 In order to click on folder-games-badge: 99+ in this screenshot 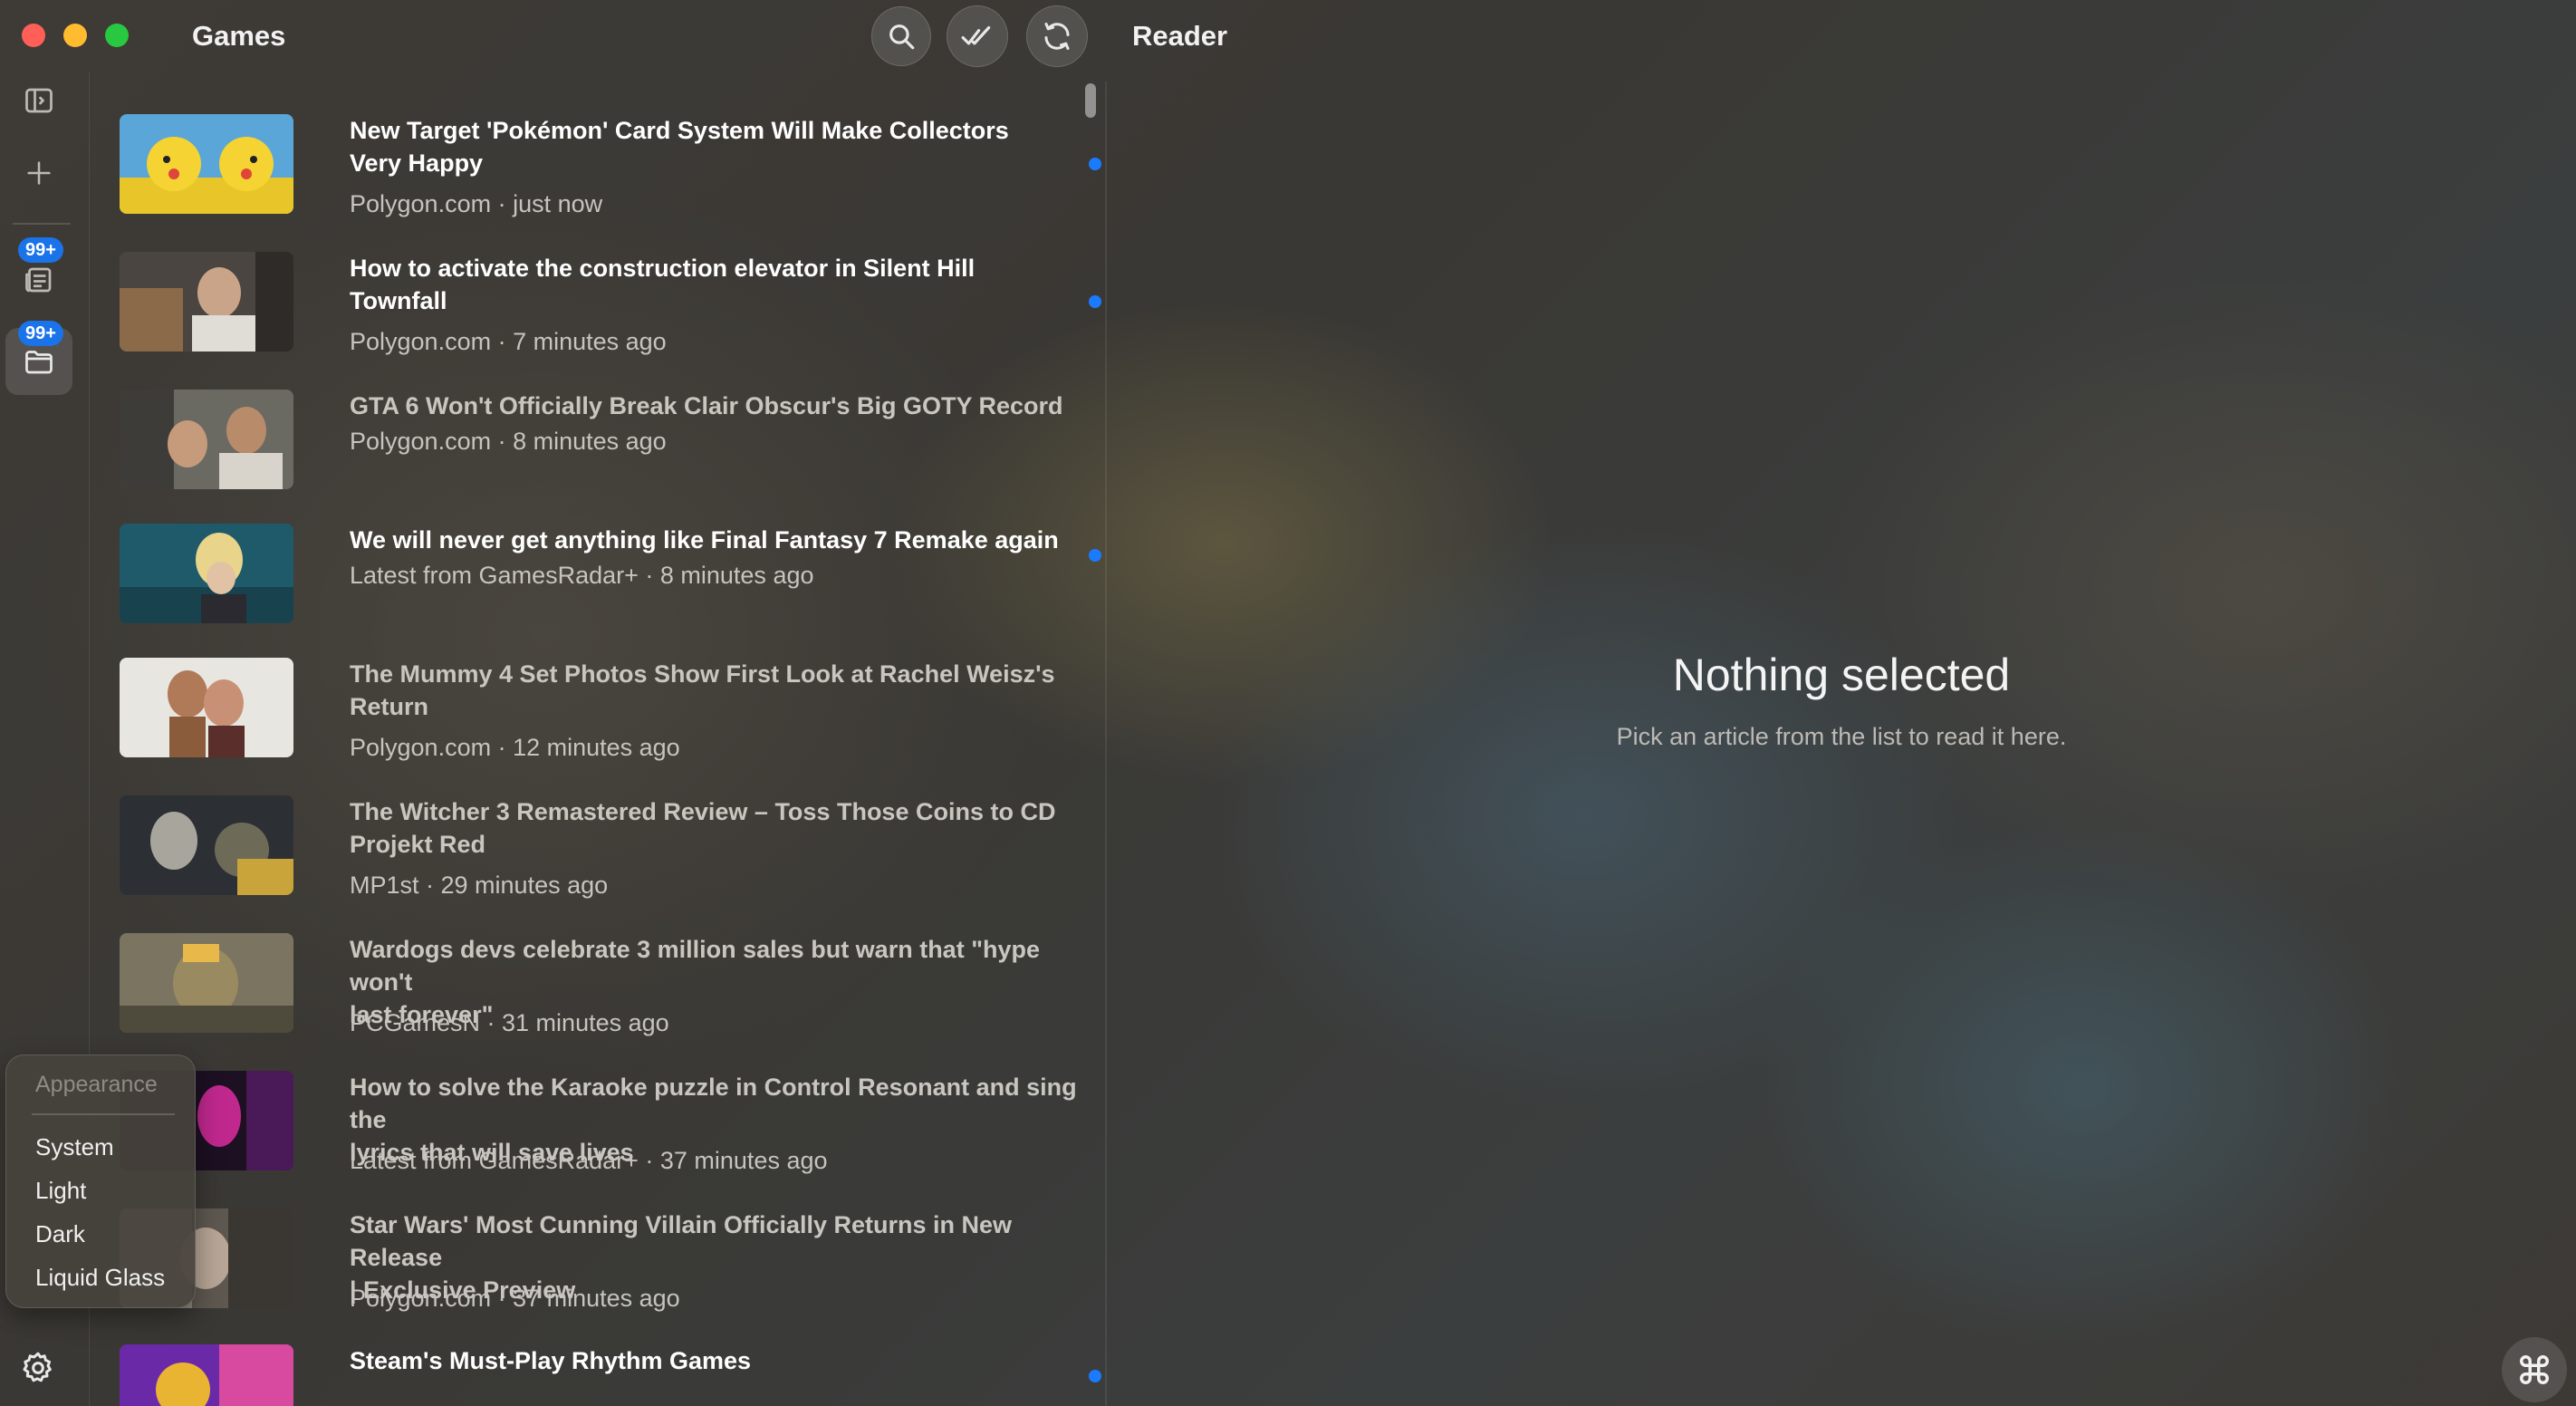, I will do `click(40, 333)`.